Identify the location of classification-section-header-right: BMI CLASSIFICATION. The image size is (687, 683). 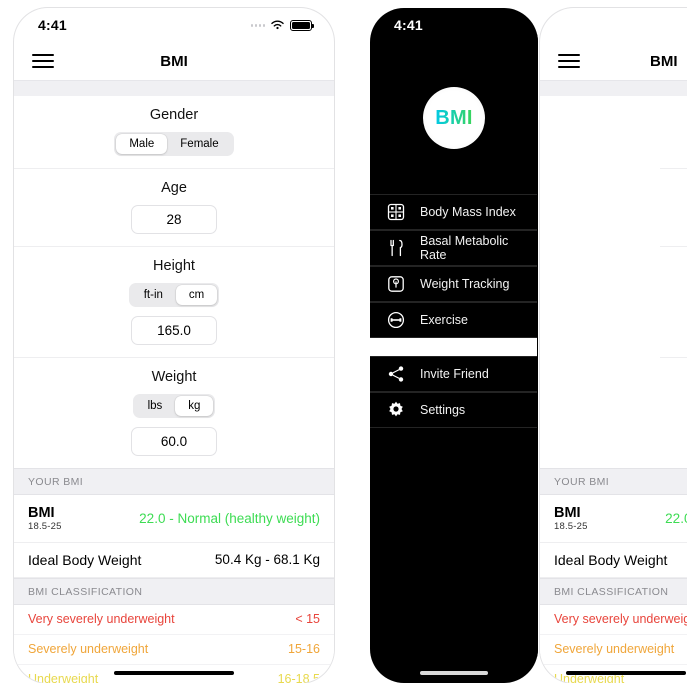
(613, 591).